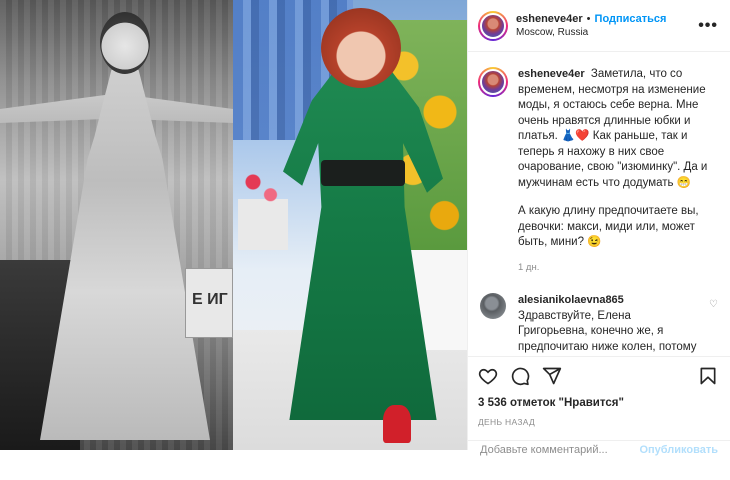 The width and height of the screenshot is (730, 480). I want to click on likes-count: 3 536 отметок "Нравится", so click(598, 403).